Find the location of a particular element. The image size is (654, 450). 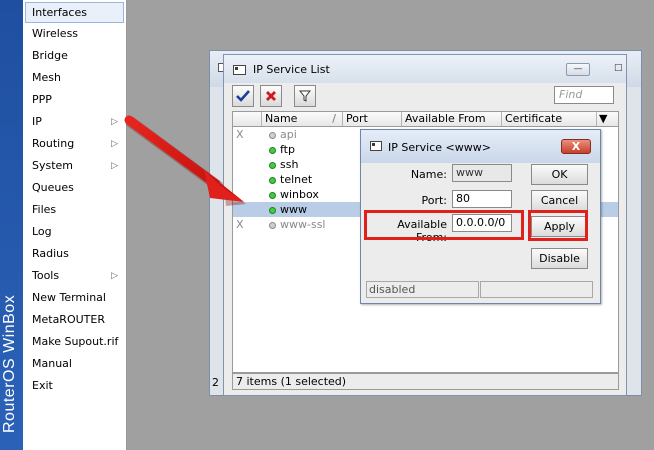

menu-item-routing: Routing ▷ is located at coordinates (74, 144).